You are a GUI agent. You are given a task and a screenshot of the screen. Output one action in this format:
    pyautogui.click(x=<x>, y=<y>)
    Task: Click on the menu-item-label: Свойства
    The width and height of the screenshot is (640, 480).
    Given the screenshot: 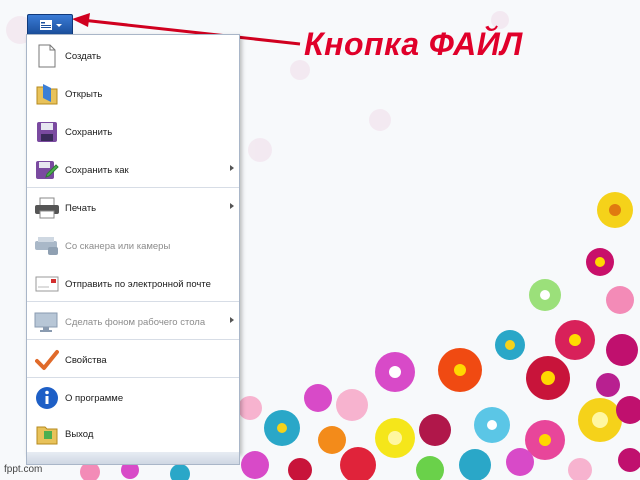 What is the action you would take?
    pyautogui.click(x=86, y=360)
    